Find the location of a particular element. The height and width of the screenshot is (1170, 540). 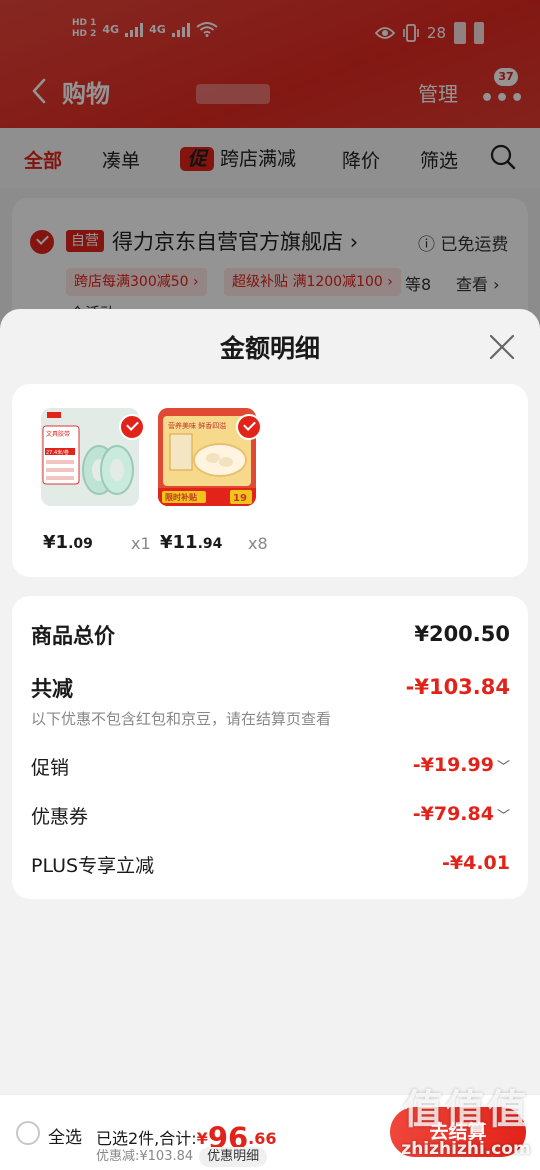

coupon-label: 优惠券 is located at coordinates (60, 817).